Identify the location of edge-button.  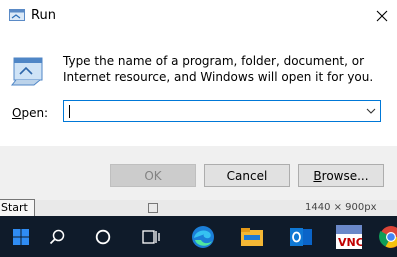
(203, 236).